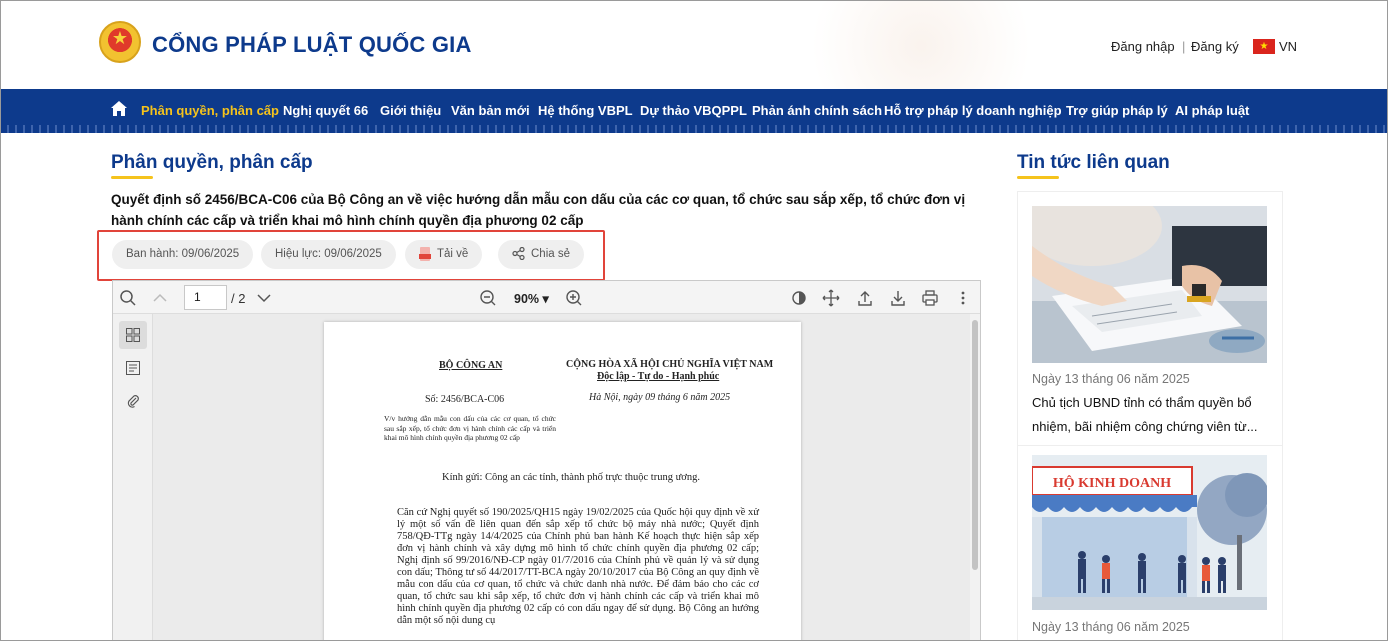  What do you see at coordinates (1038, 177) in the screenshot?
I see `related-news-underline` at bounding box center [1038, 177].